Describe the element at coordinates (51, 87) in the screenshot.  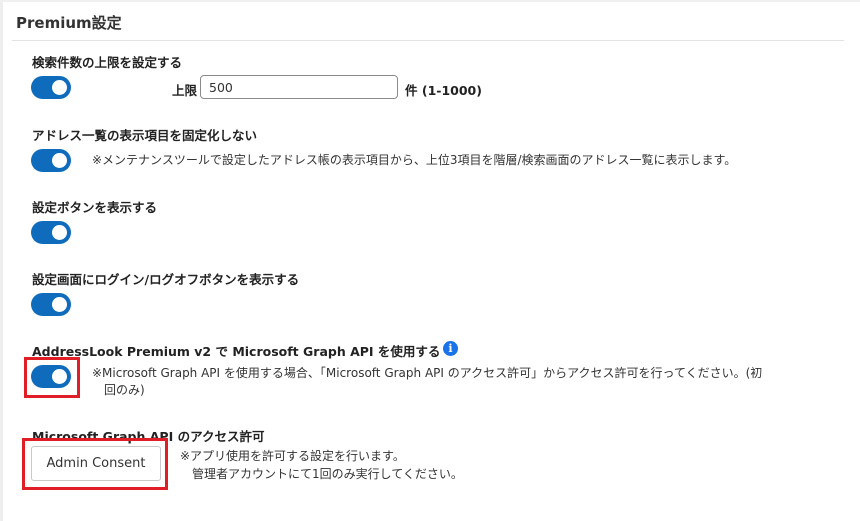
I see `search-limit-toggle` at that location.